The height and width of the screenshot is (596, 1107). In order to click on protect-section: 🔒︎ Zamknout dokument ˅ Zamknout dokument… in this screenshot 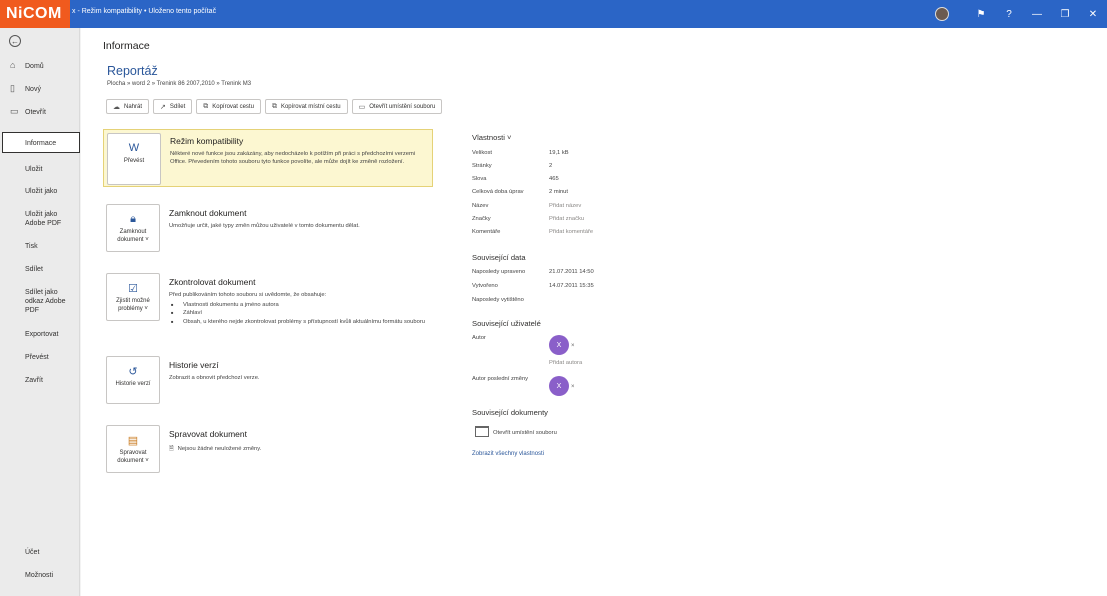, I will do `click(268, 228)`.